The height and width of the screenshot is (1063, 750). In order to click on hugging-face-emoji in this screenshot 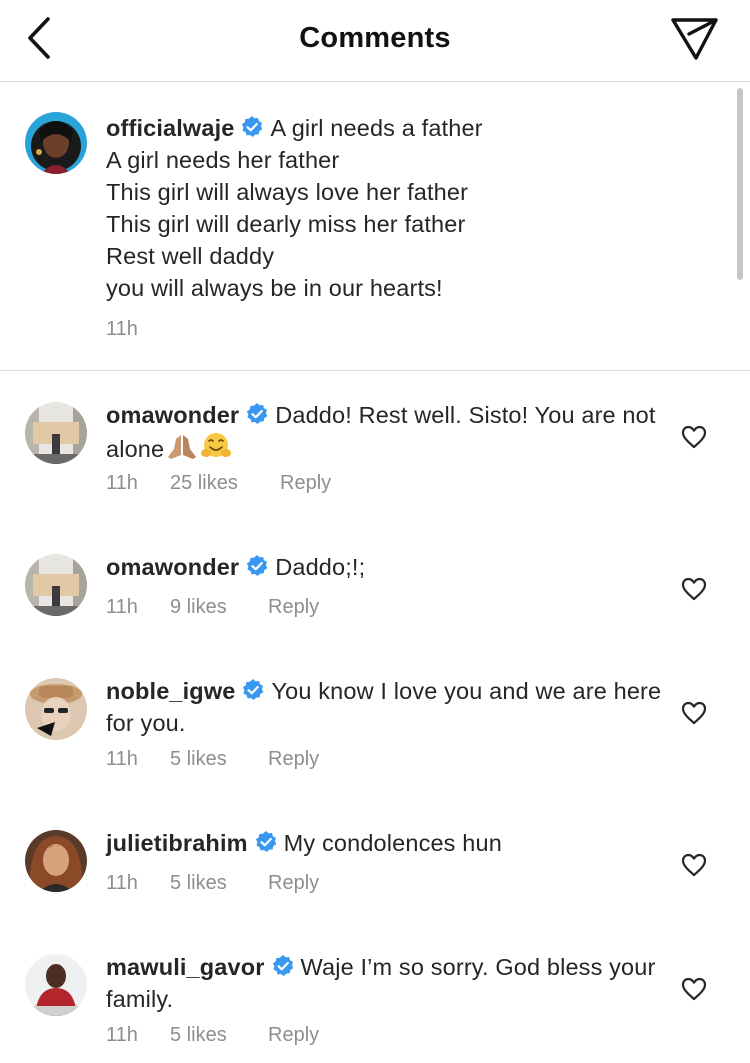, I will do `click(216, 450)`.